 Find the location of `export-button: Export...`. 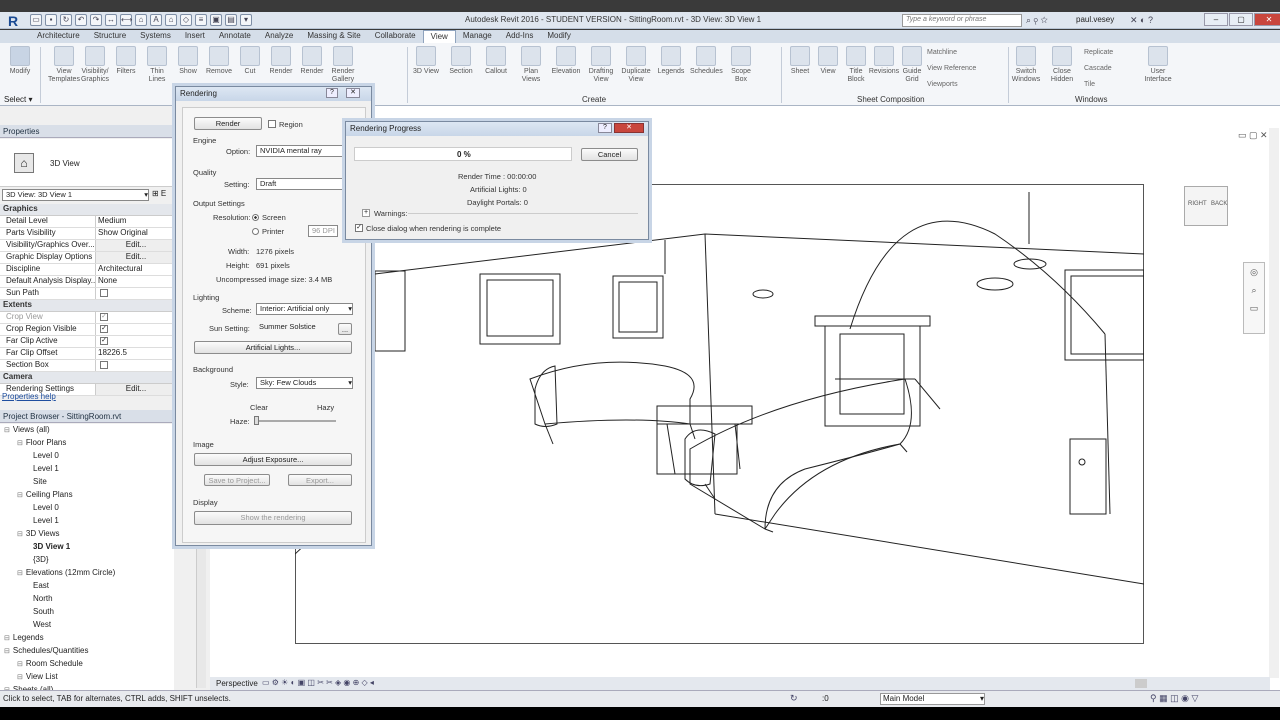

export-button: Export... is located at coordinates (320, 480).